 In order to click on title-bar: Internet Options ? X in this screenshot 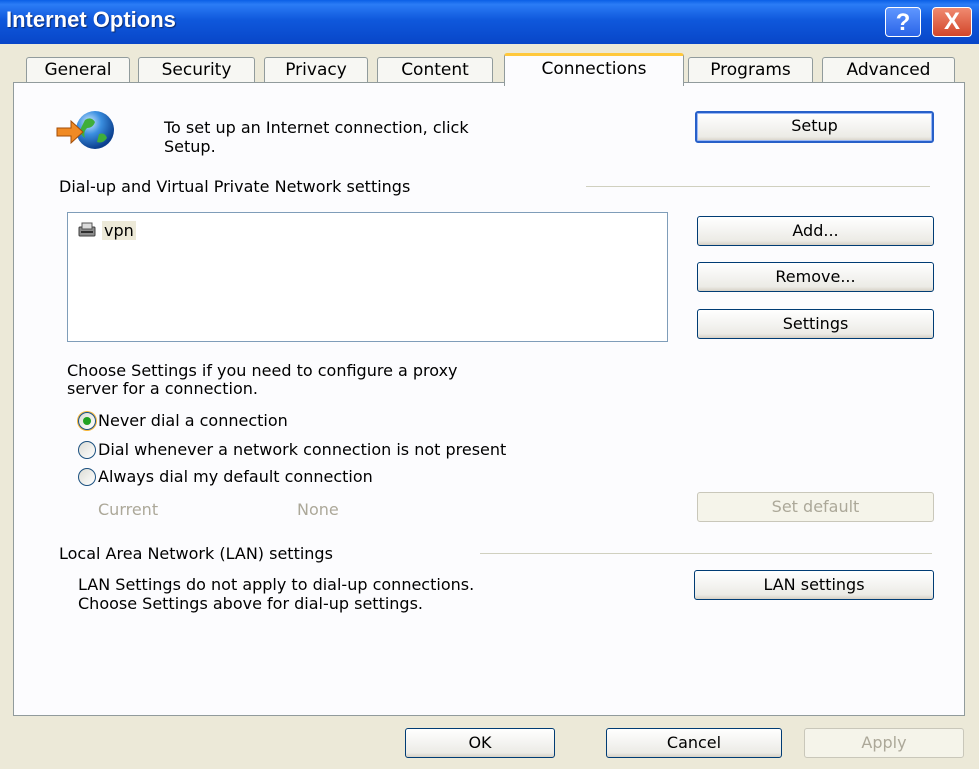, I will do `click(489, 22)`.